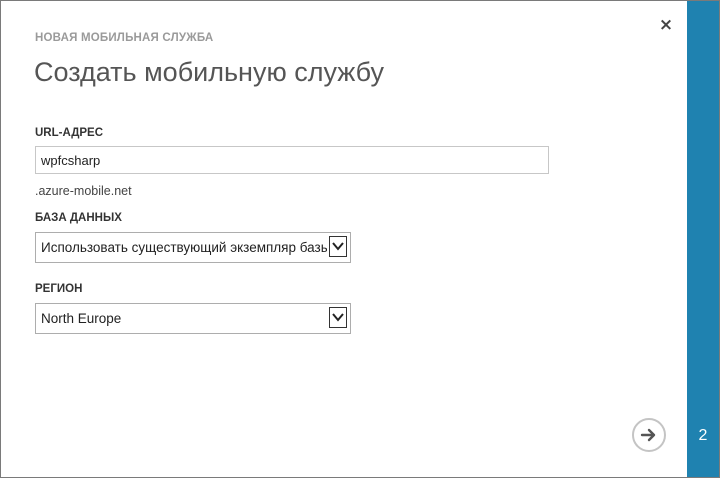  I want to click on url-suffix: .azure-mobile.net, so click(83, 191).